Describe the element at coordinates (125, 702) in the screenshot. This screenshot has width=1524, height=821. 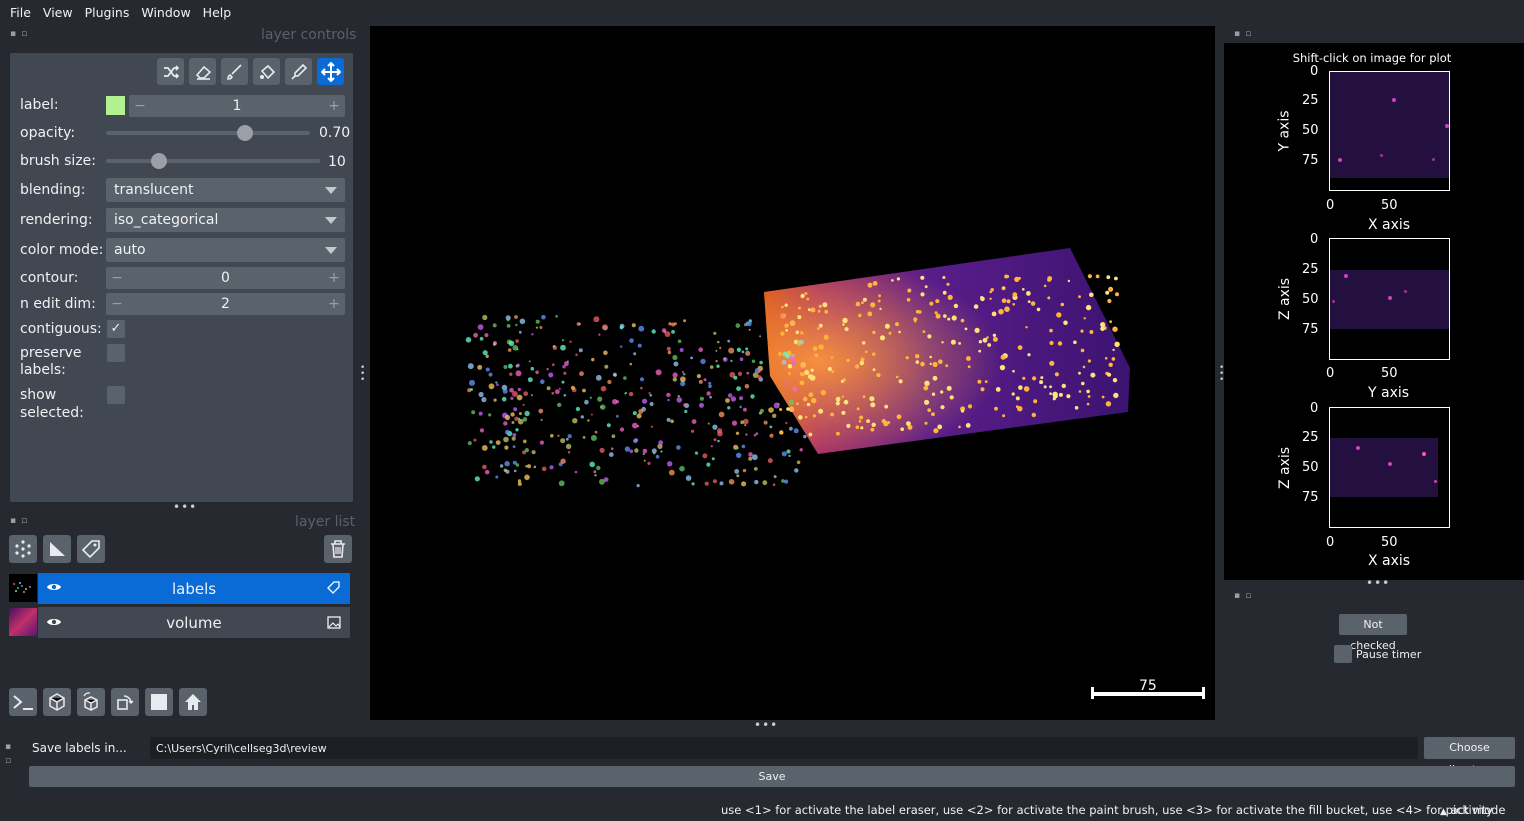
I see `transpose-dimensions-button` at that location.